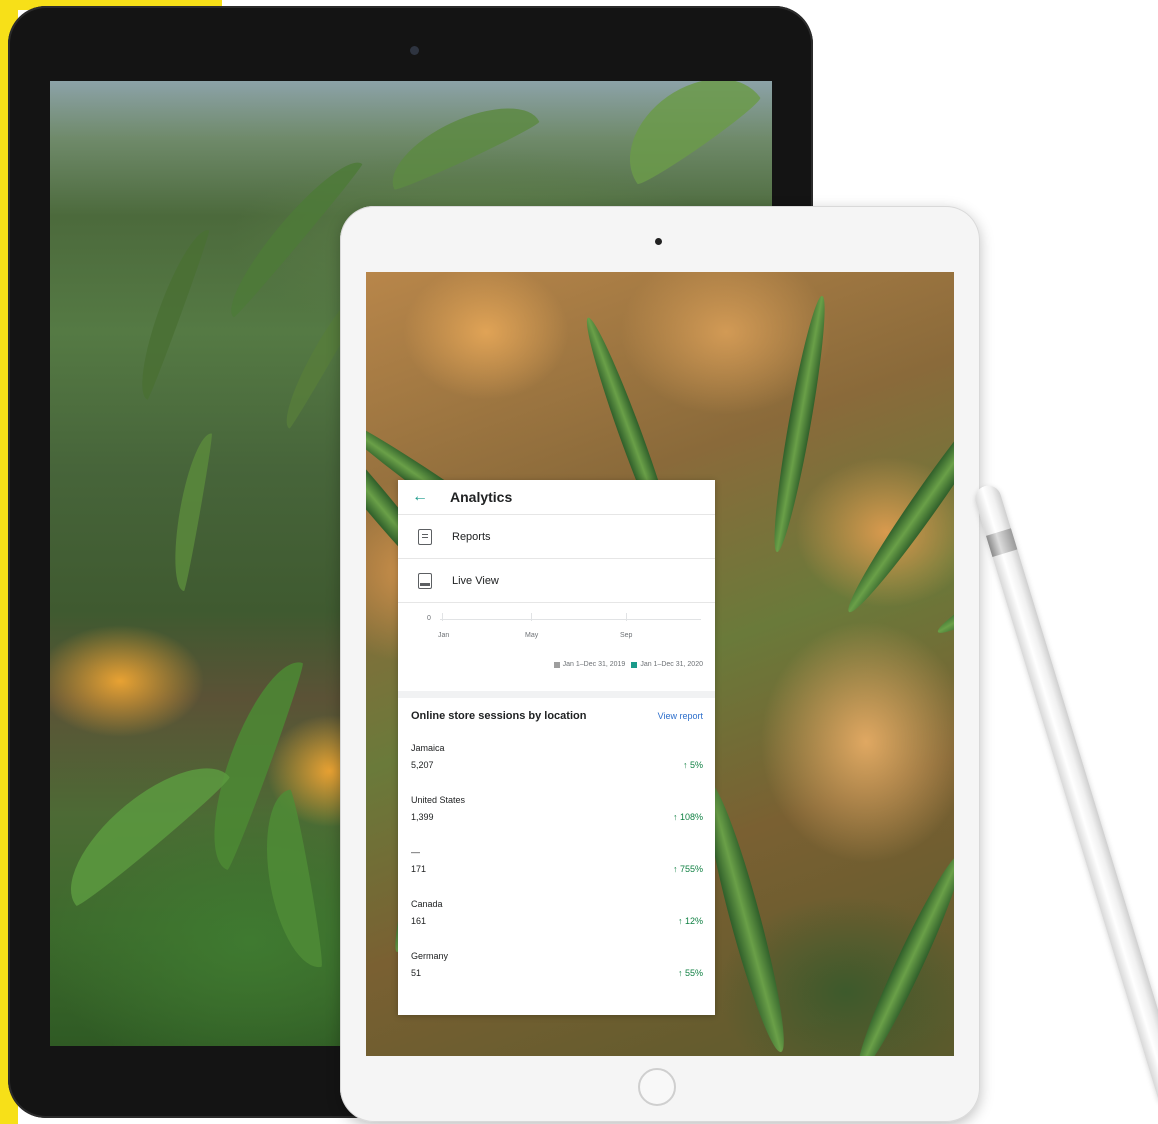 The image size is (1158, 1124). Describe the element at coordinates (557, 902) in the screenshot. I see `list-item: Canada 161 ↑ 12%` at that location.